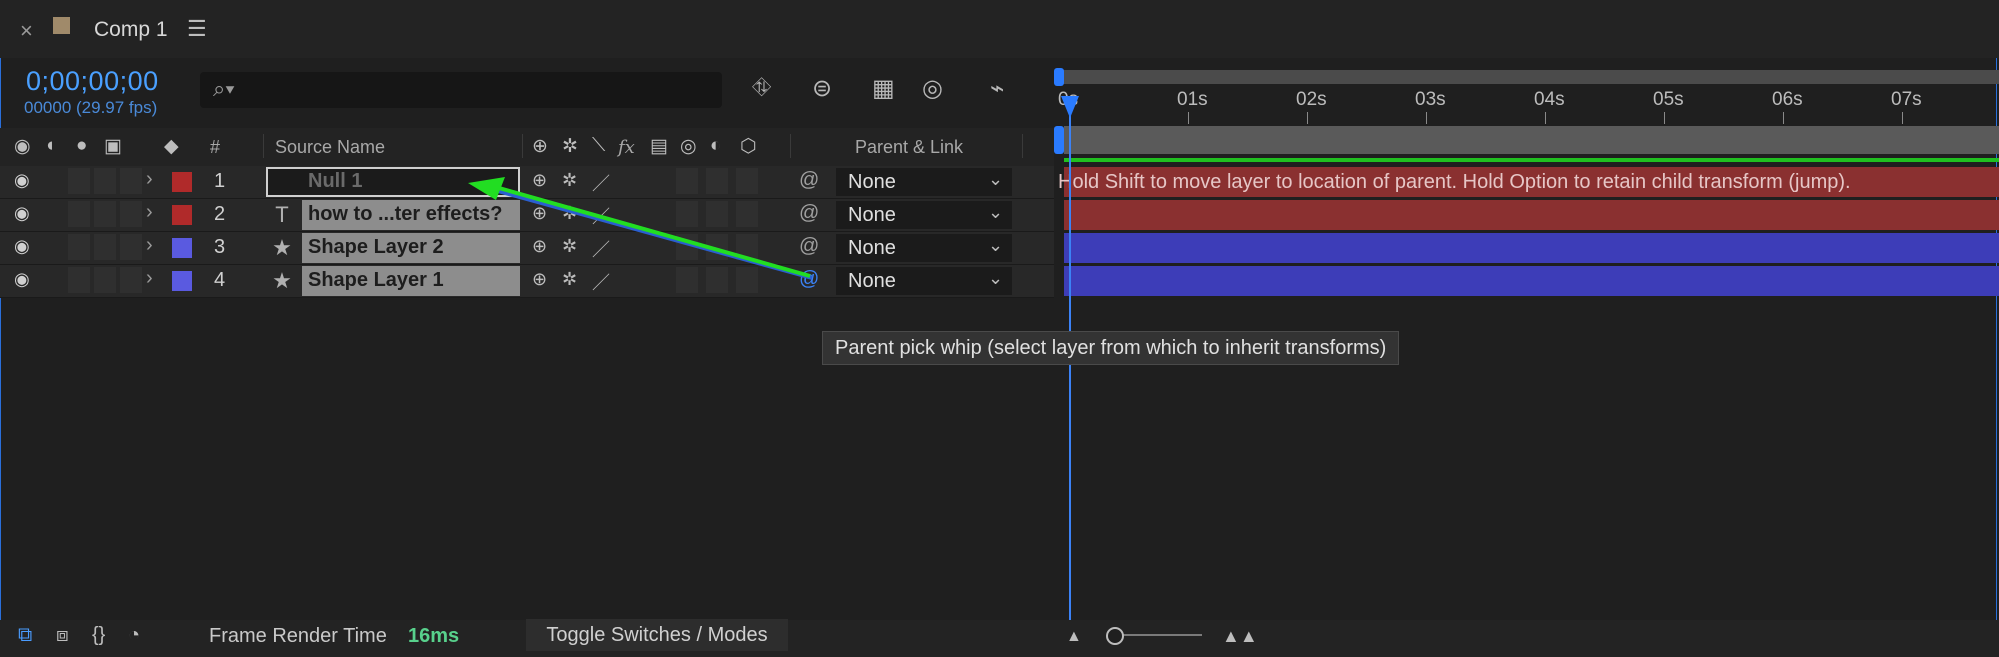 The width and height of the screenshot is (1999, 657). I want to click on transfer-controls-pane-icon: ⧈, so click(62, 635).